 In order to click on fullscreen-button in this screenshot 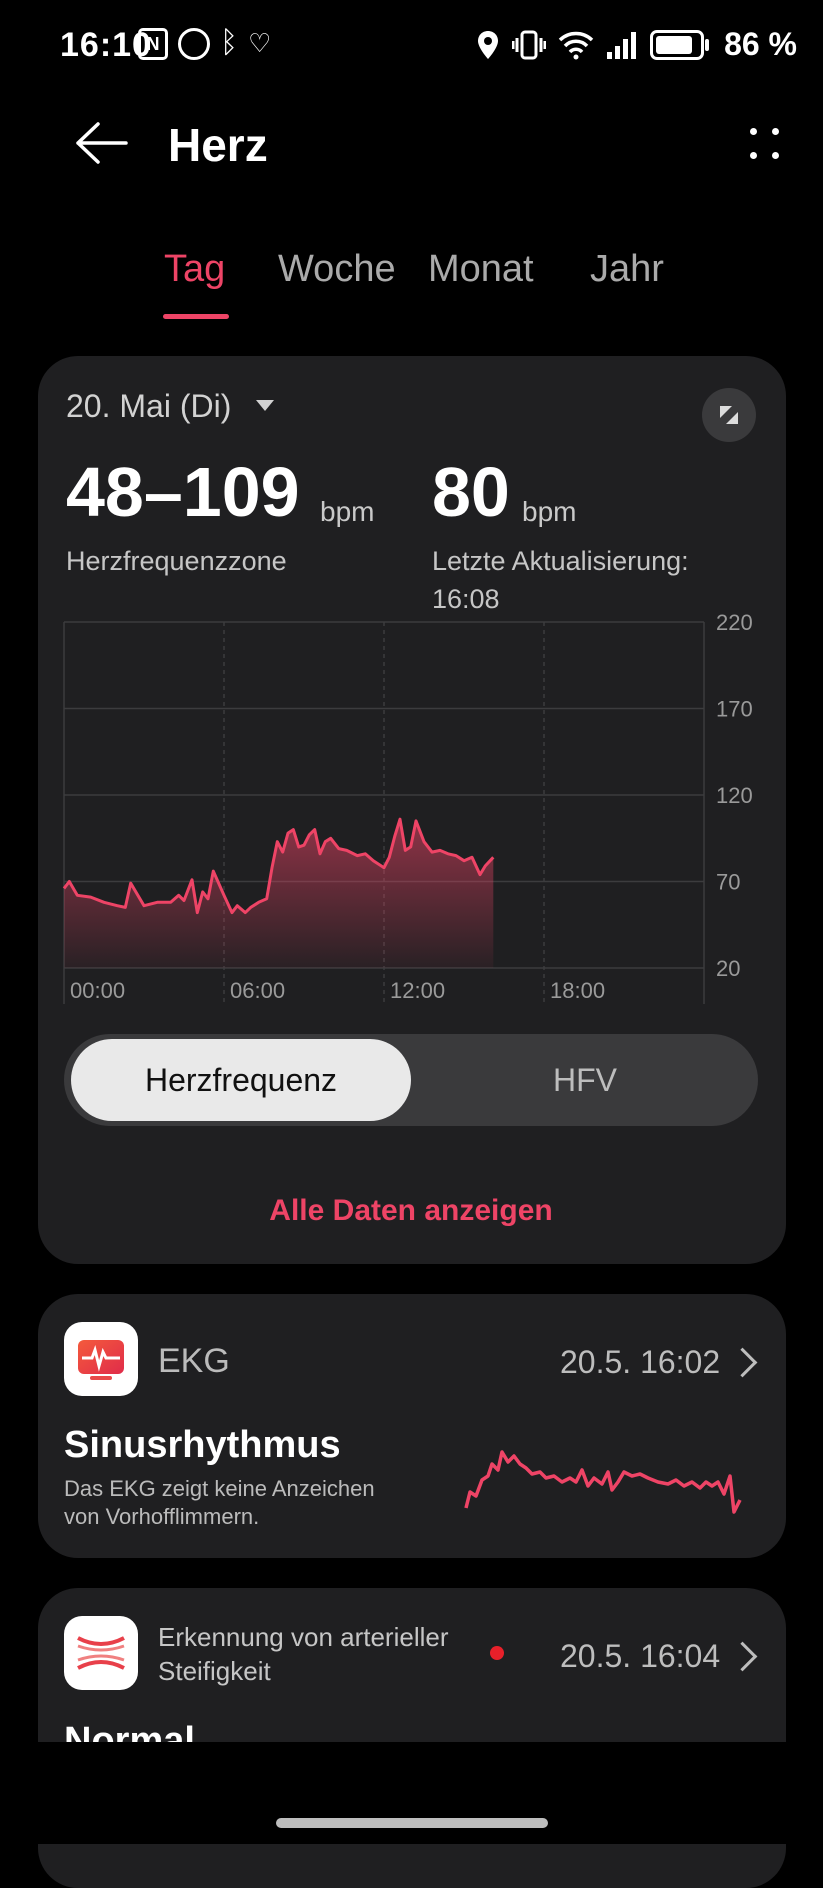, I will do `click(729, 415)`.